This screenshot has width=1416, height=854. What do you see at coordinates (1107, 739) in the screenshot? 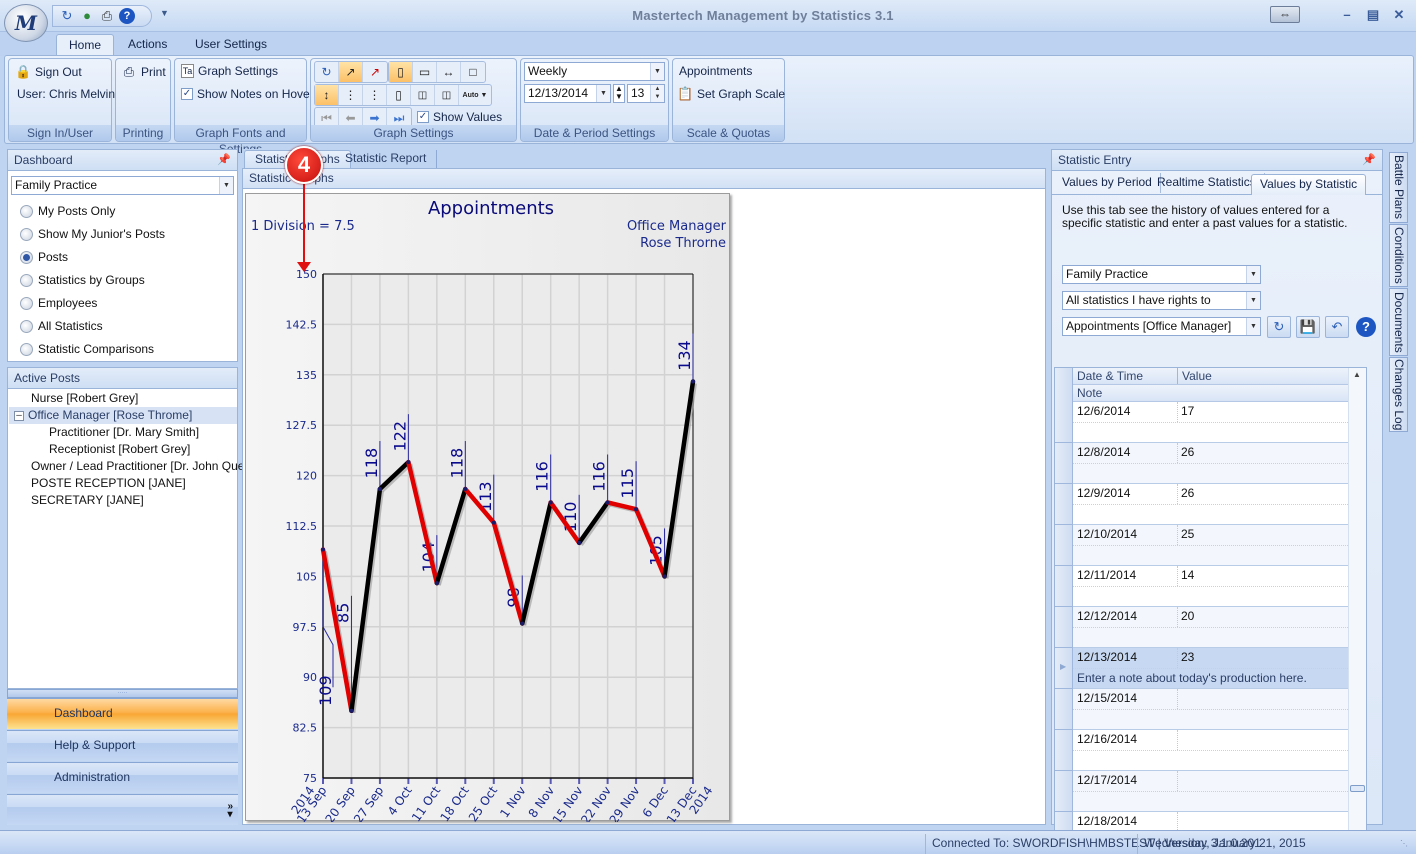
I see `cell-date: 12/16/2014` at bounding box center [1107, 739].